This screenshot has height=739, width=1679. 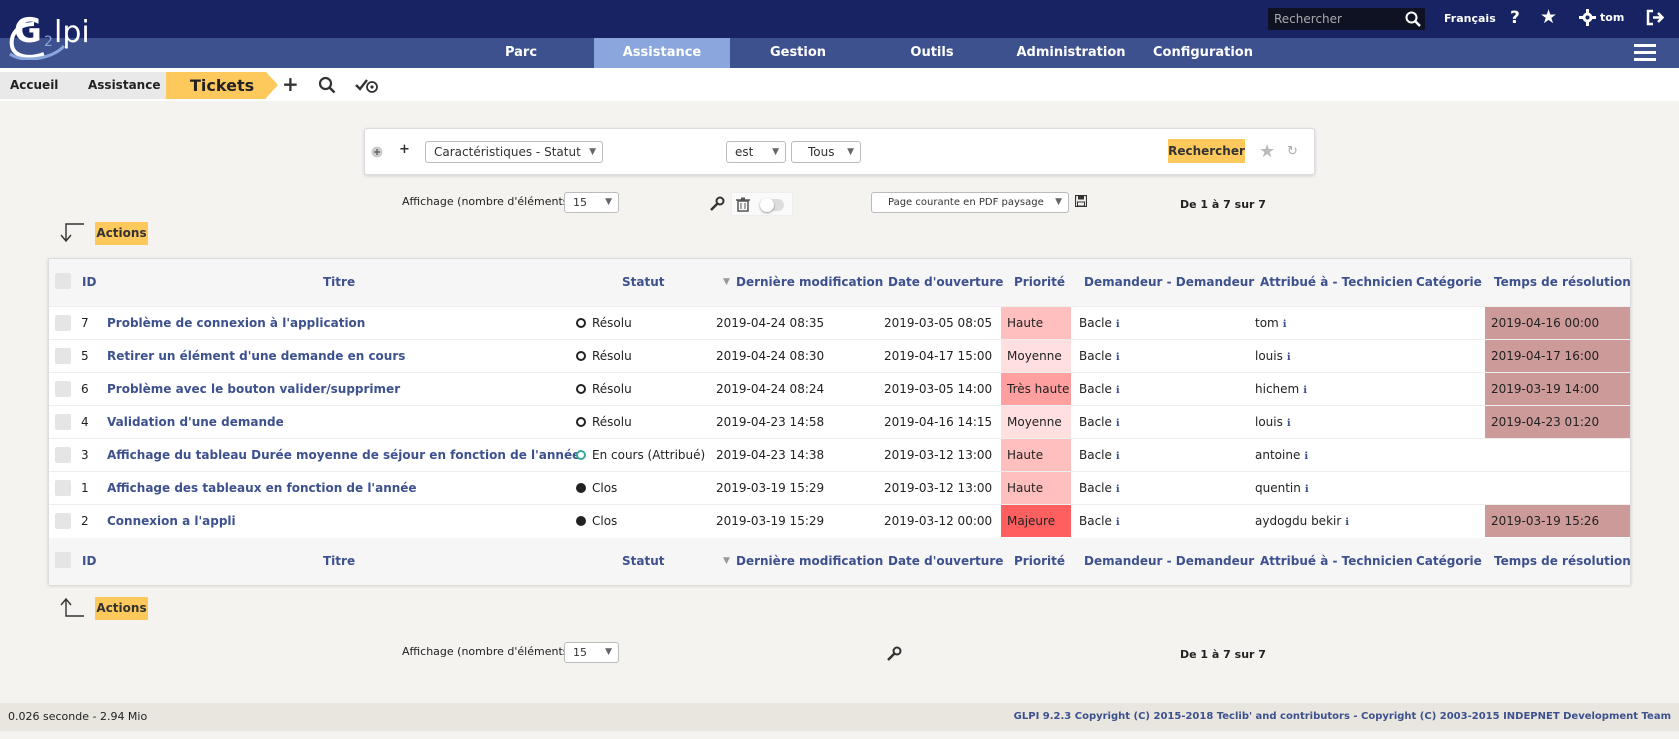 I want to click on breadcrumb-assistance: Assistance, so click(x=118, y=85).